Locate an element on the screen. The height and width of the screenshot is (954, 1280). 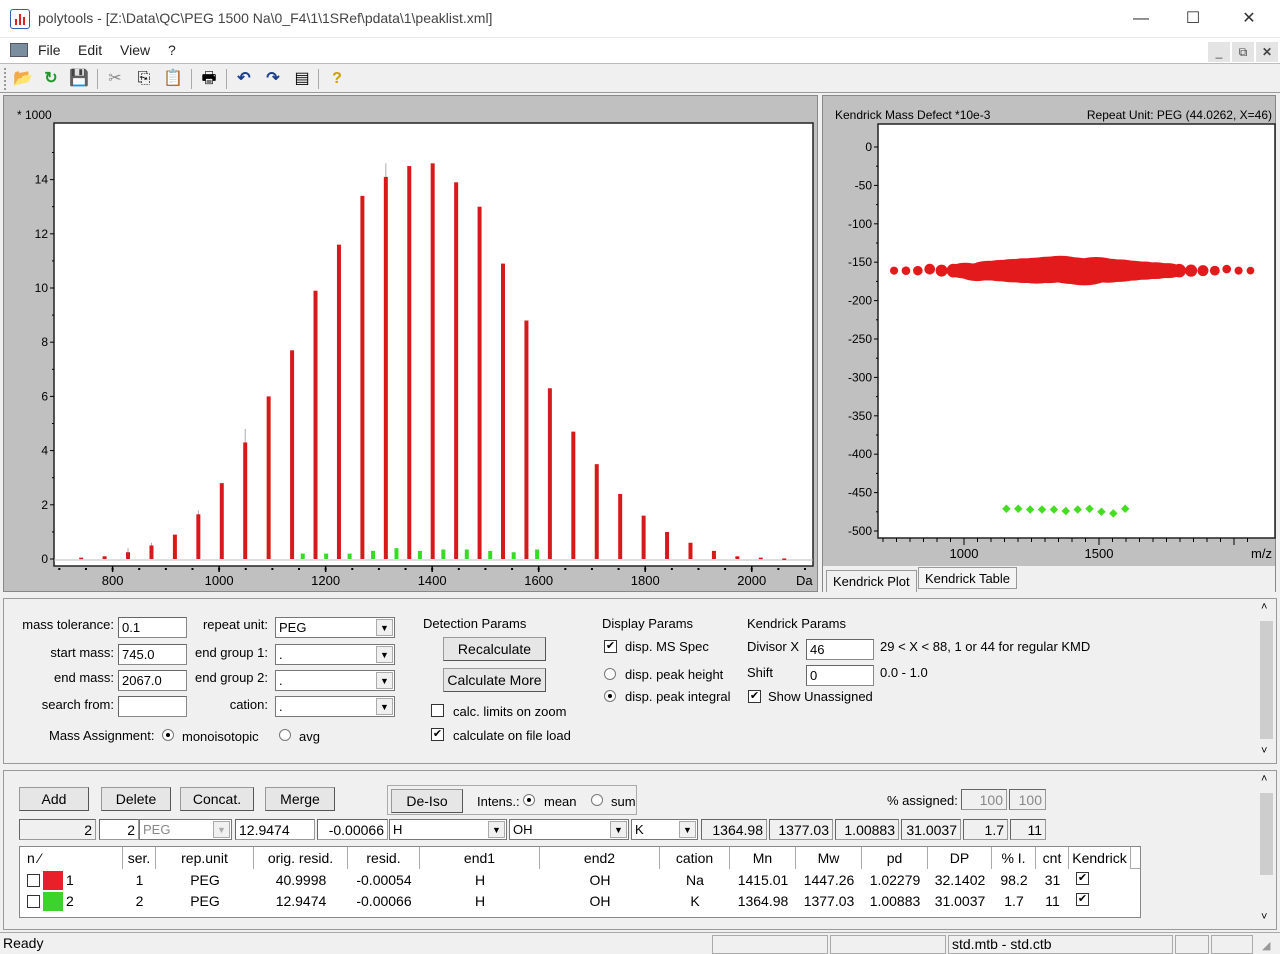
paste-icon: 📋 is located at coordinates (173, 79).